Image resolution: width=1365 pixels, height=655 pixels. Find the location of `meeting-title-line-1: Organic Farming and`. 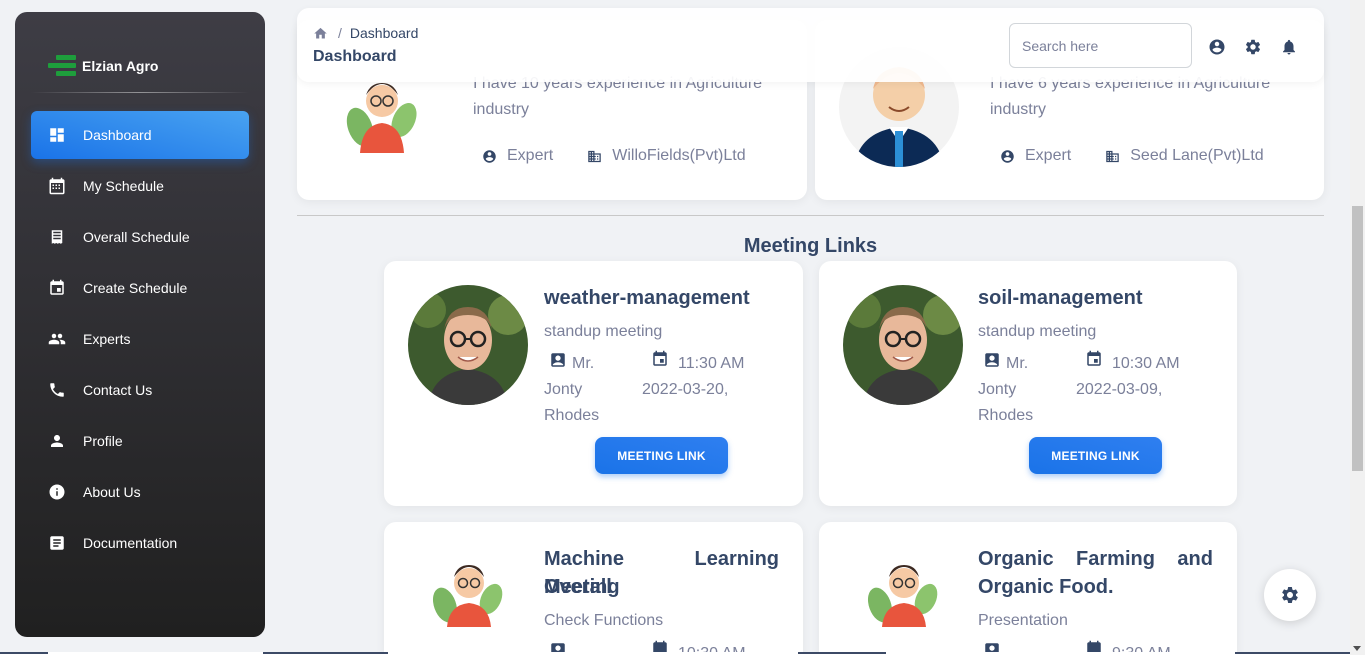

meeting-title-line-1: Organic Farming and is located at coordinates (1095, 559).